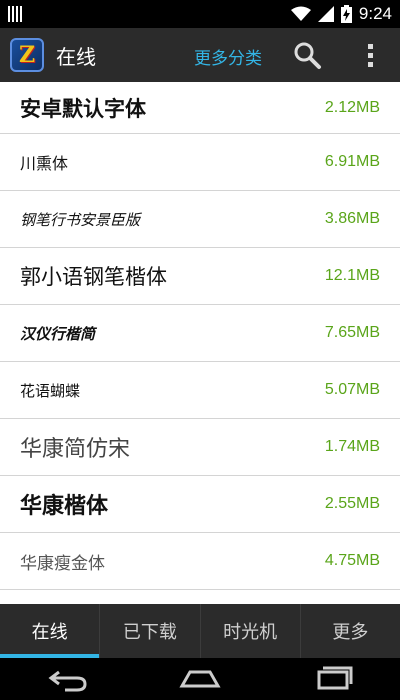 This screenshot has height=700, width=400. I want to click on overflow-menu-icon, so click(370, 55).